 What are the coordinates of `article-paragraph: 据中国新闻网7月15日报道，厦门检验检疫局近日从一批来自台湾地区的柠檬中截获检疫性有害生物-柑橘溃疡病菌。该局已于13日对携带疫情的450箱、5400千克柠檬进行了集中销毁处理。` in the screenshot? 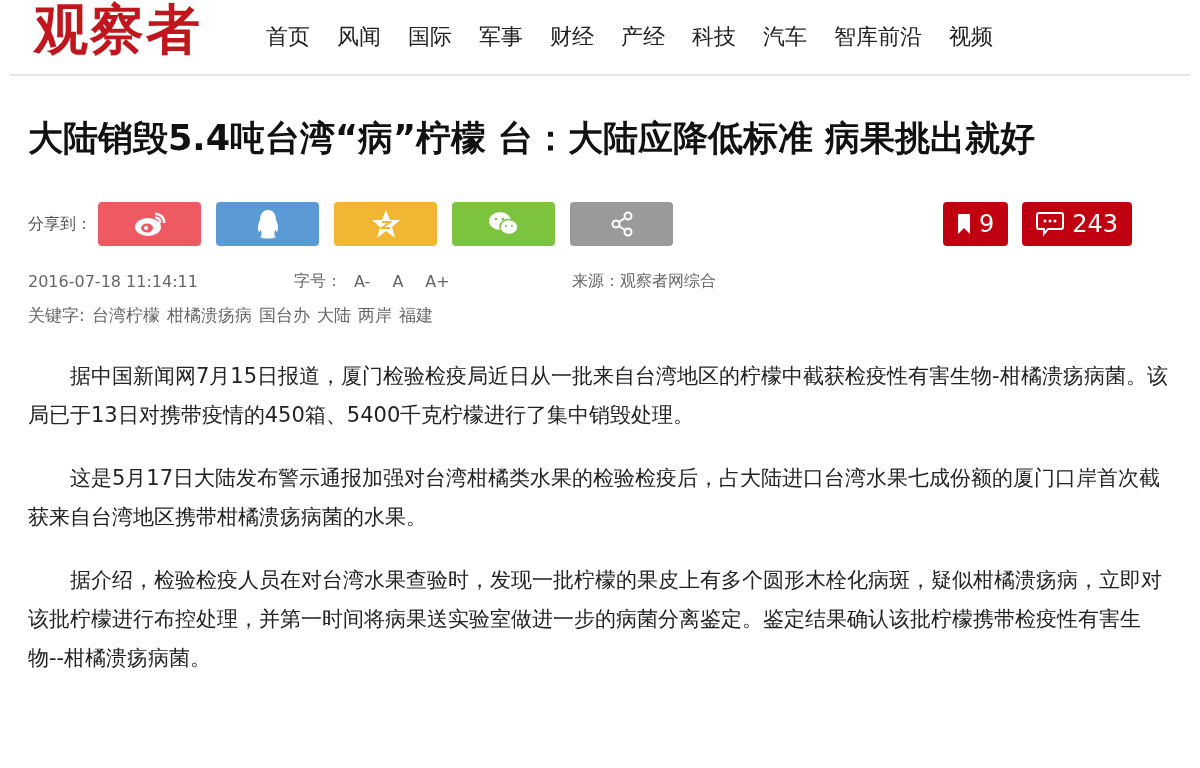 It's located at (598, 396).